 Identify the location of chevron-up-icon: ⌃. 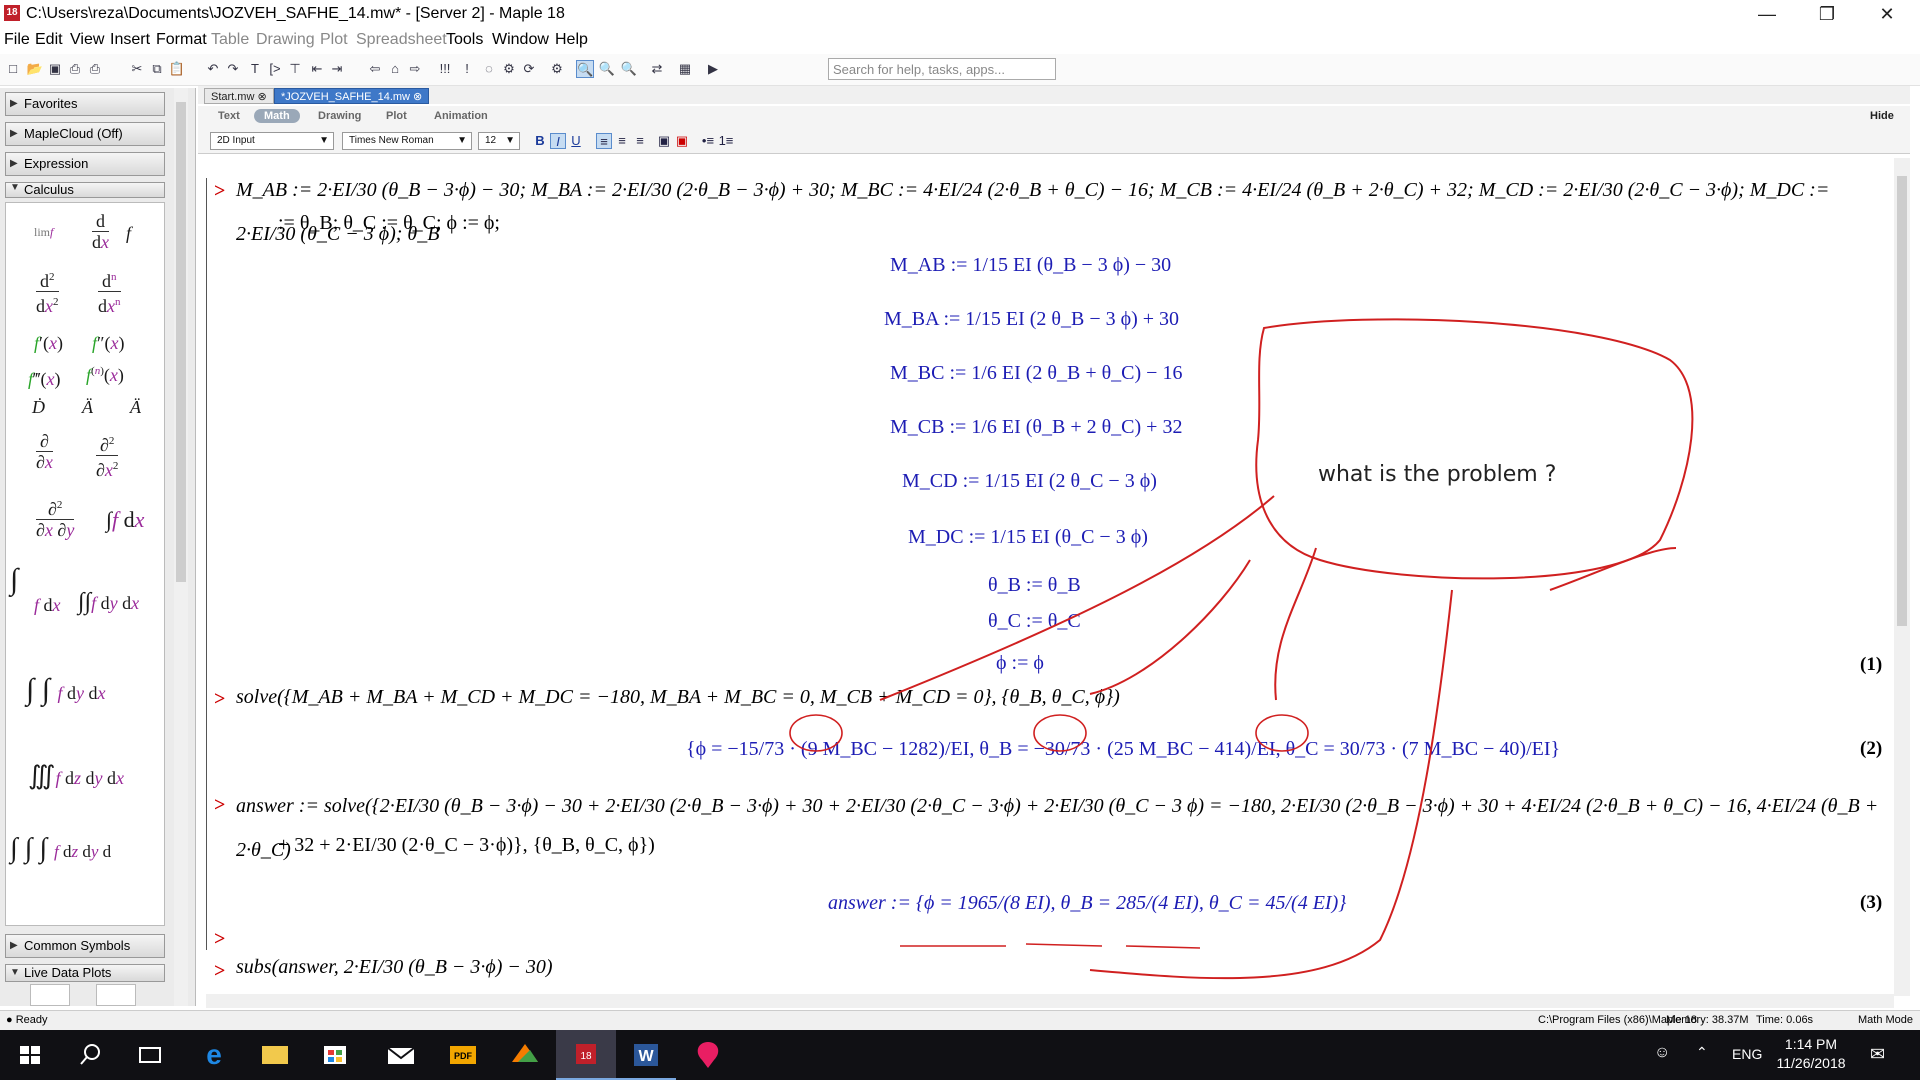
(1702, 1052).